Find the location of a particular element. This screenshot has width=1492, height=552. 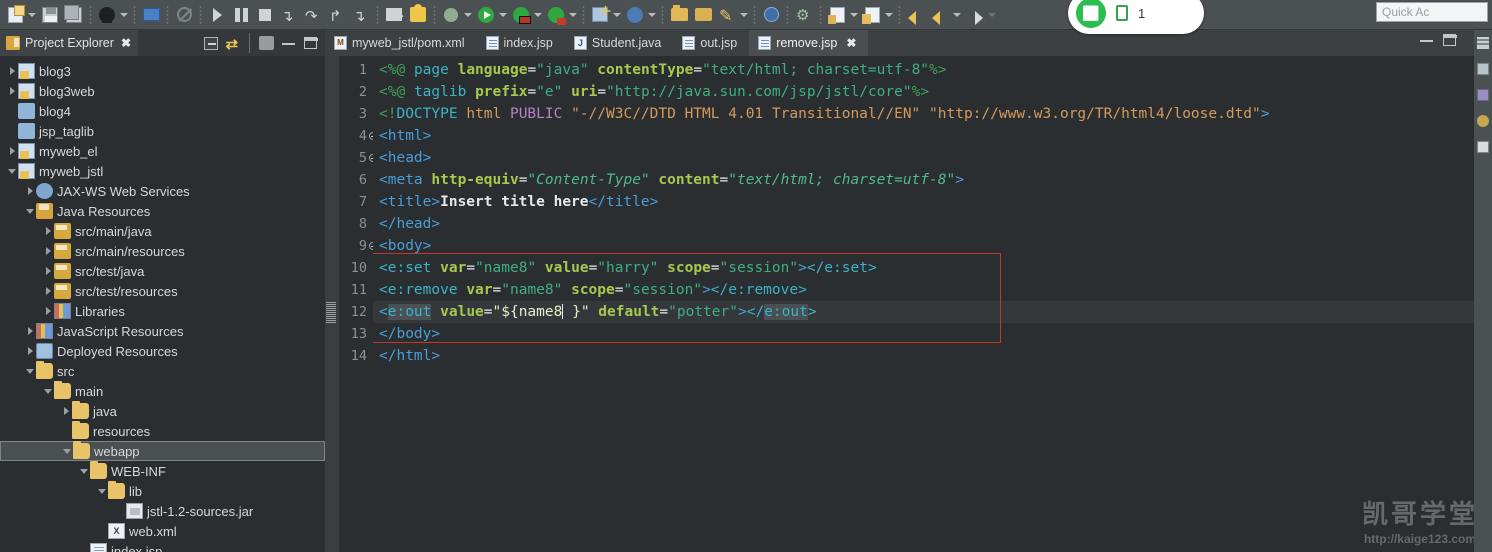

new-server-button is located at coordinates (394, 15).